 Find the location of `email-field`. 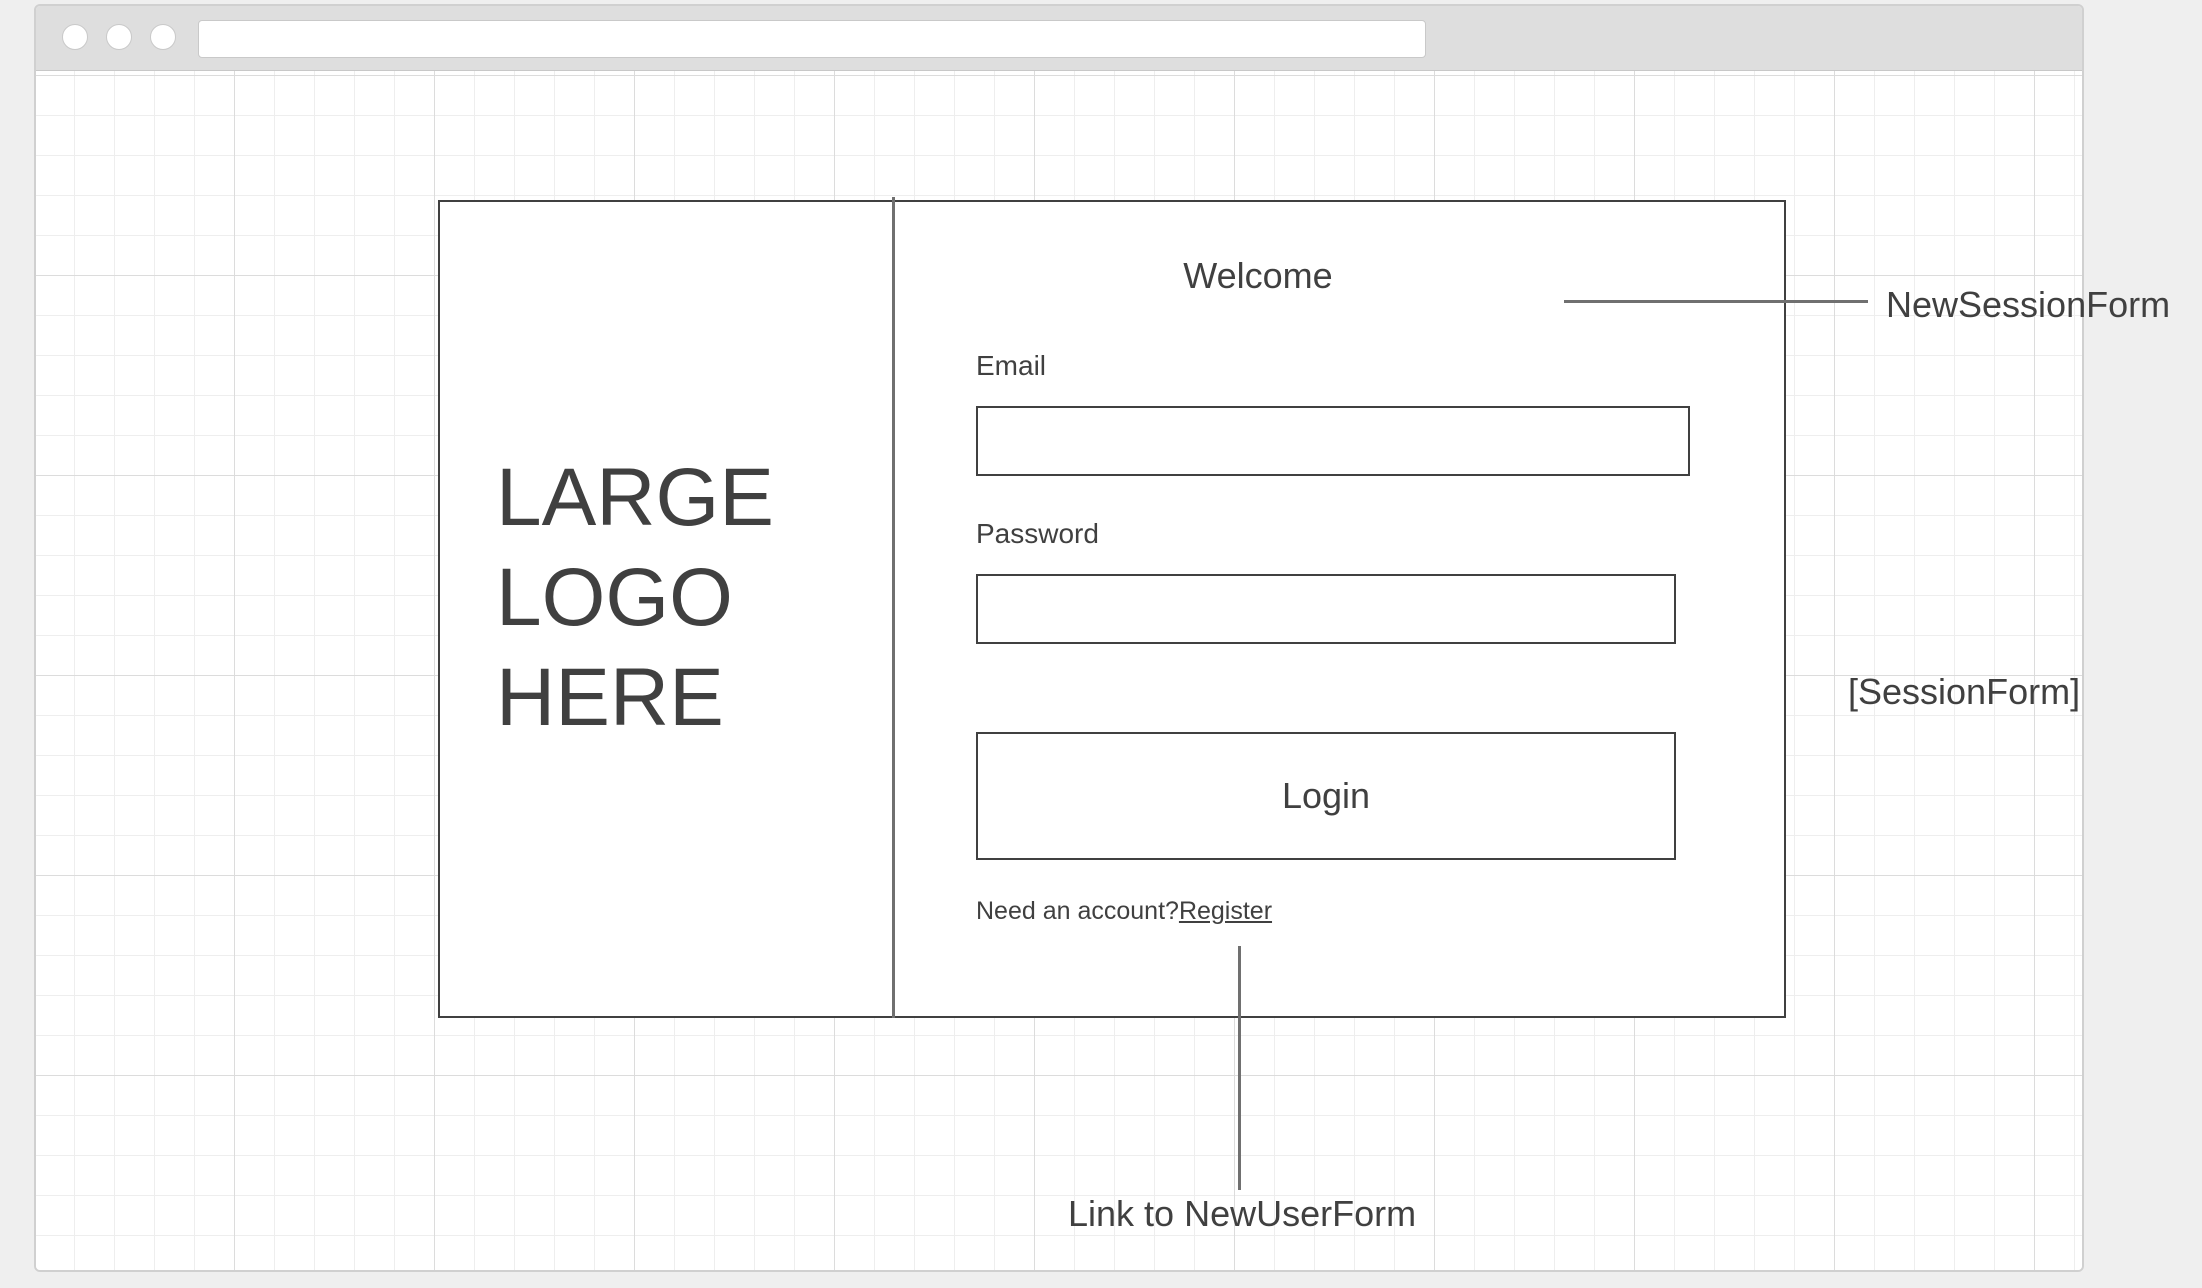

email-field is located at coordinates (1333, 441).